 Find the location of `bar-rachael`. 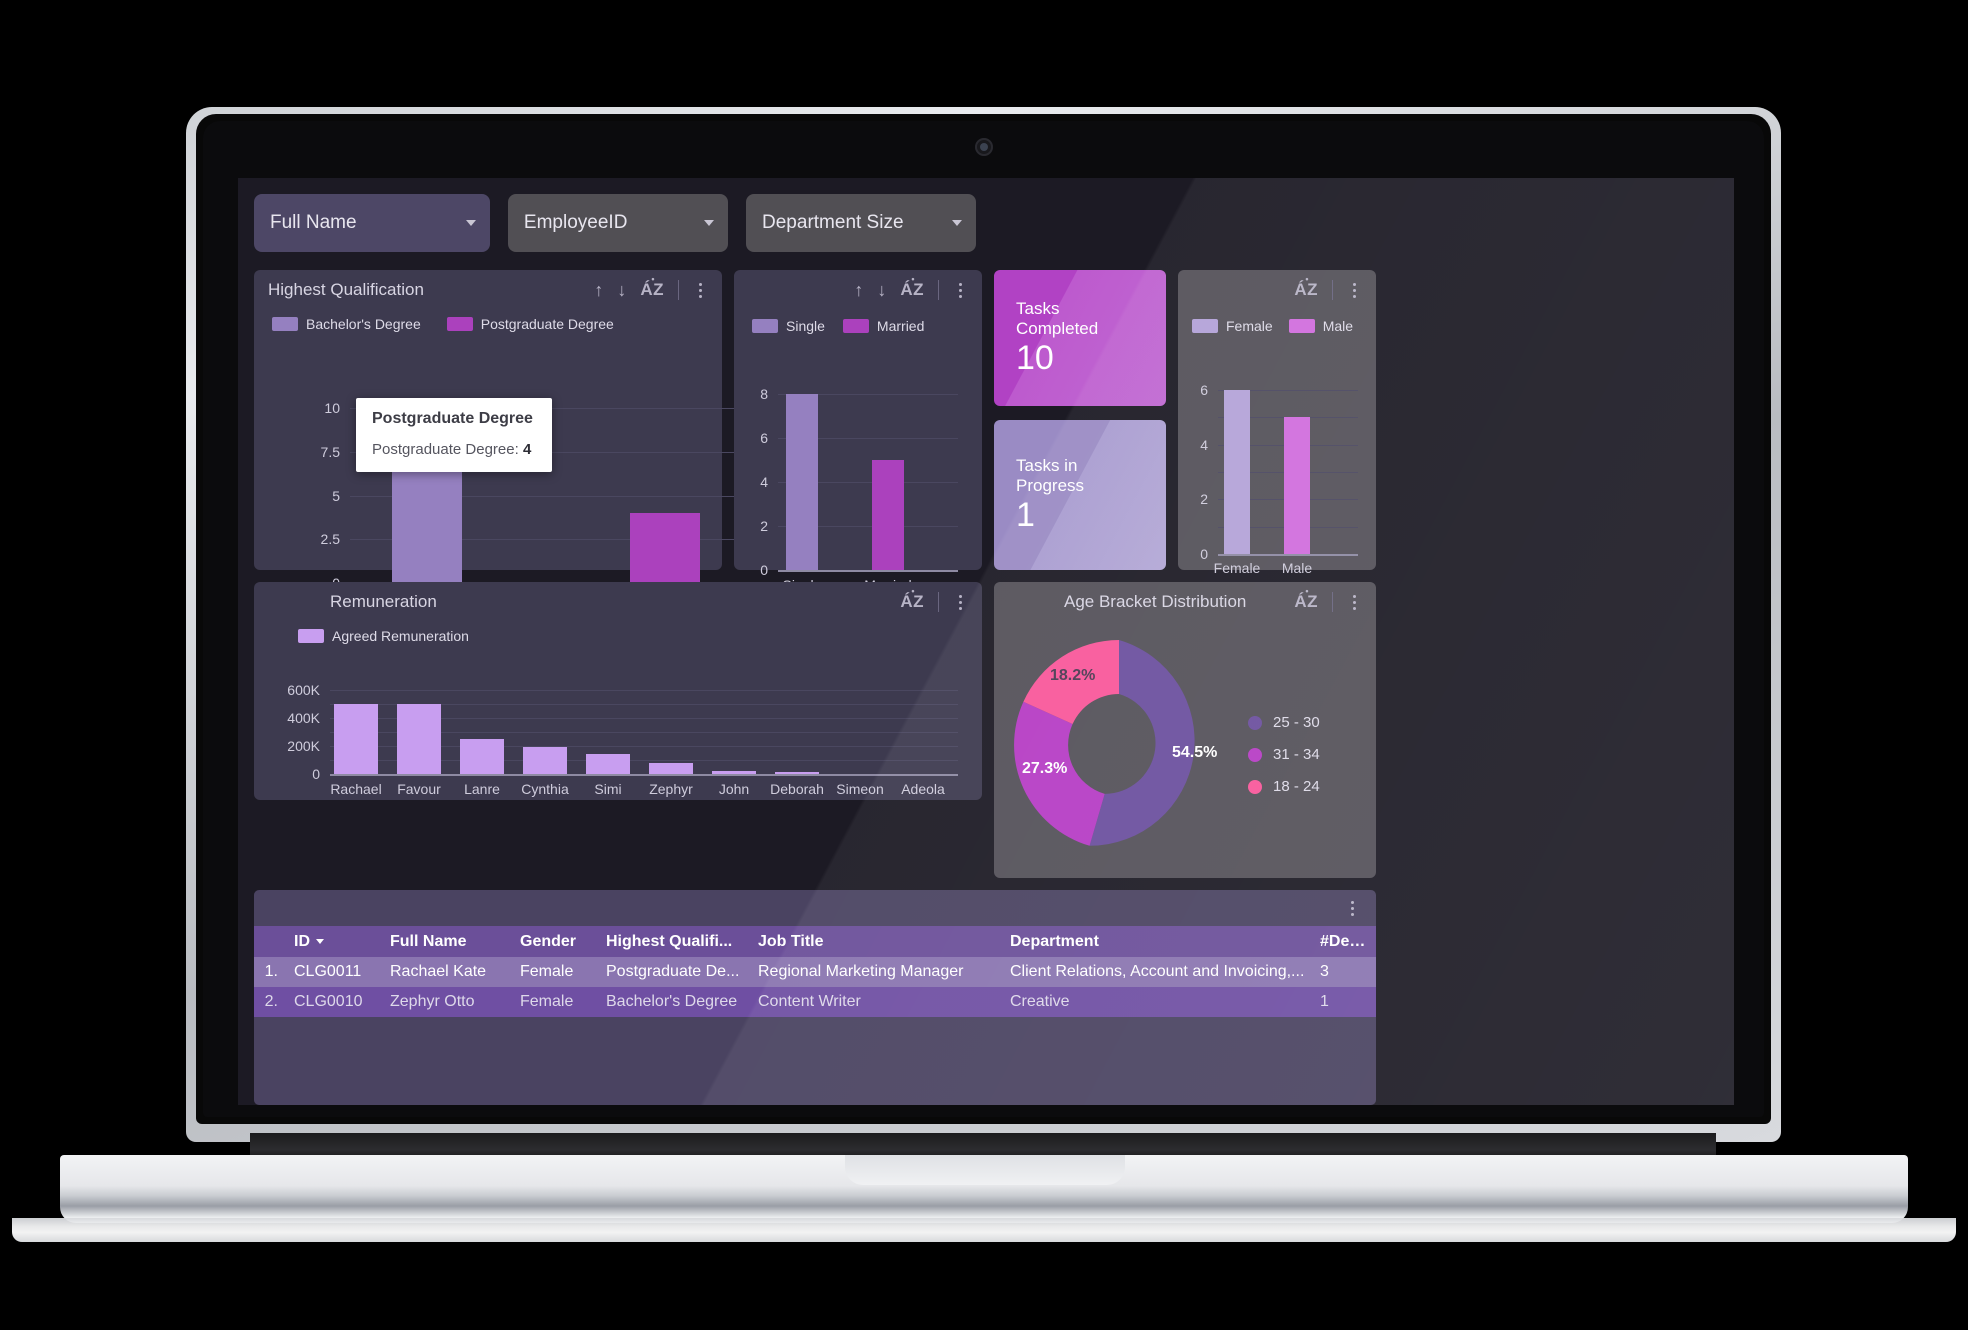

bar-rachael is located at coordinates (356, 739).